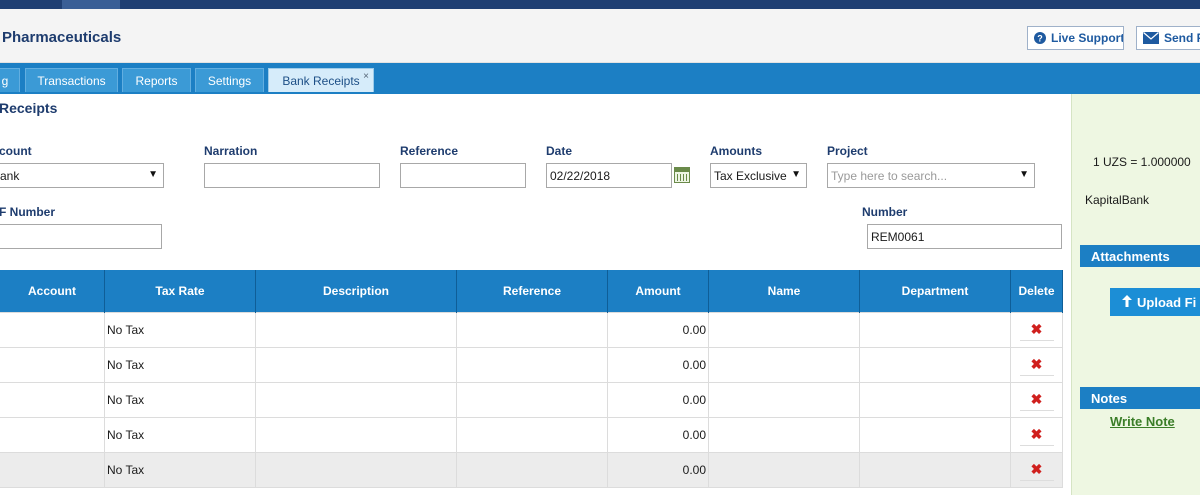 The height and width of the screenshot is (495, 1200). I want to click on send-button: Send F, so click(1168, 38).